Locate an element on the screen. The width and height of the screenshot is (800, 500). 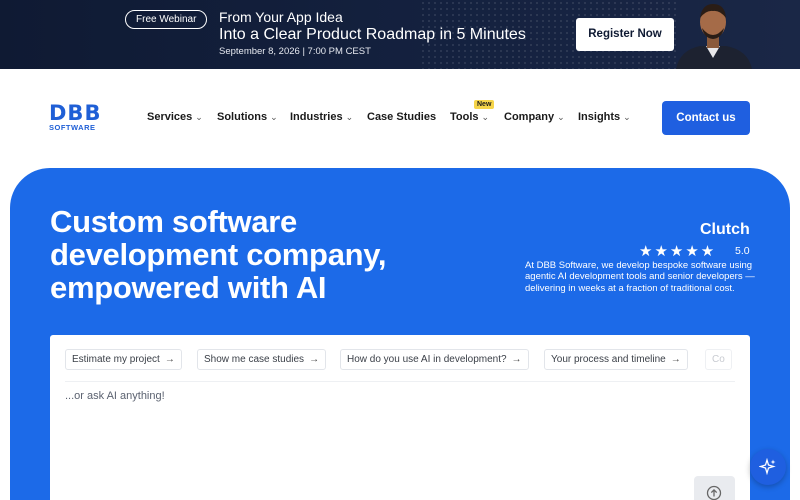
nav-solutions-label: Solutions is located at coordinates (242, 117).